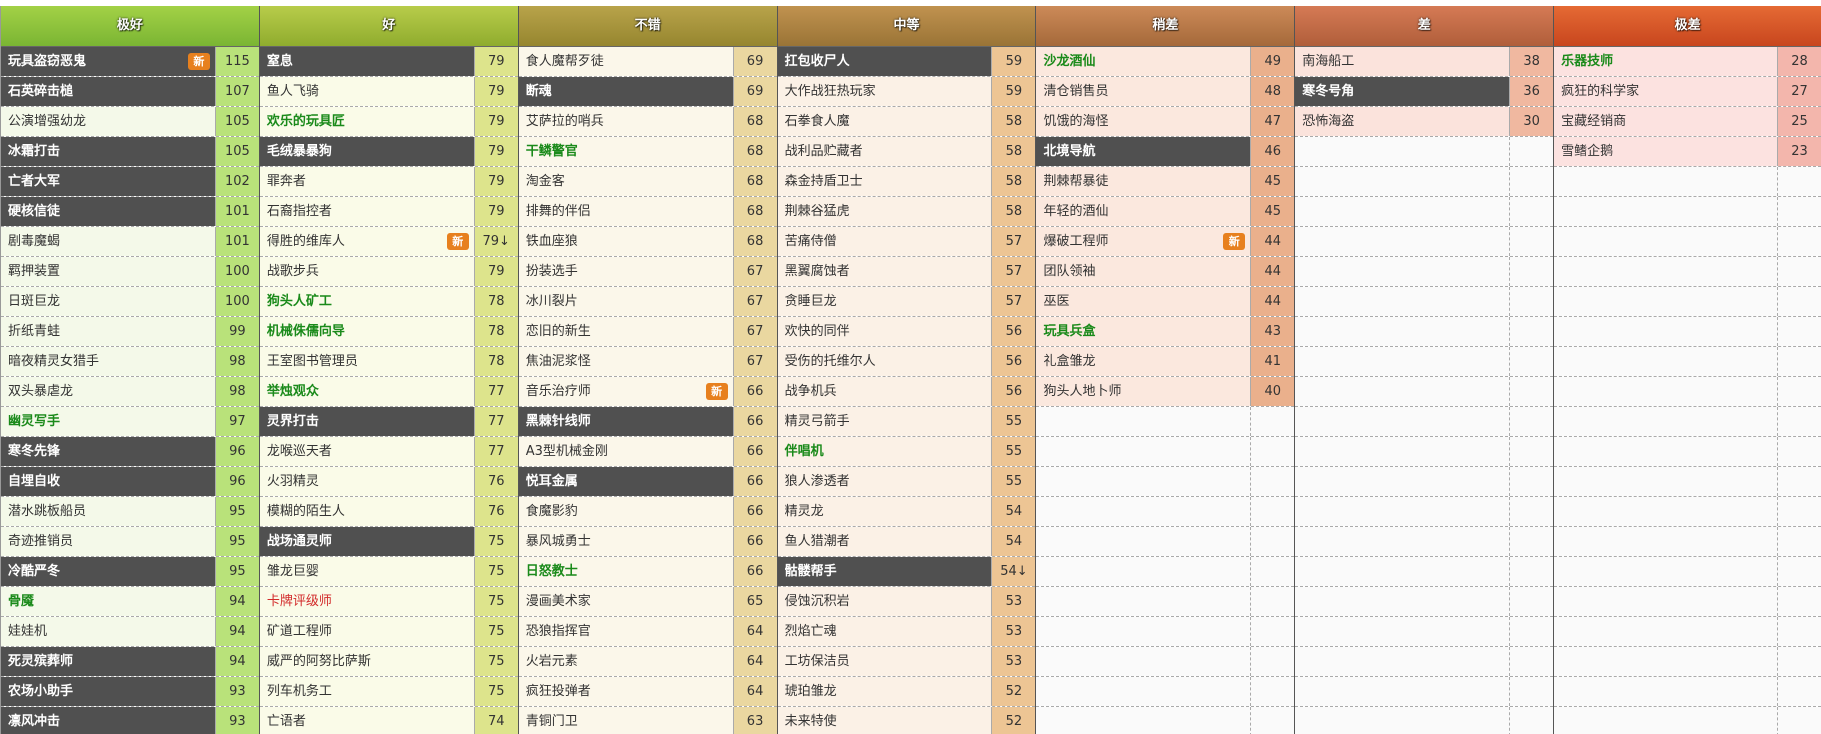 Image resolution: width=1821 pixels, height=734 pixels. I want to click on card-row: 鱼人飞骑 79, so click(388, 92).